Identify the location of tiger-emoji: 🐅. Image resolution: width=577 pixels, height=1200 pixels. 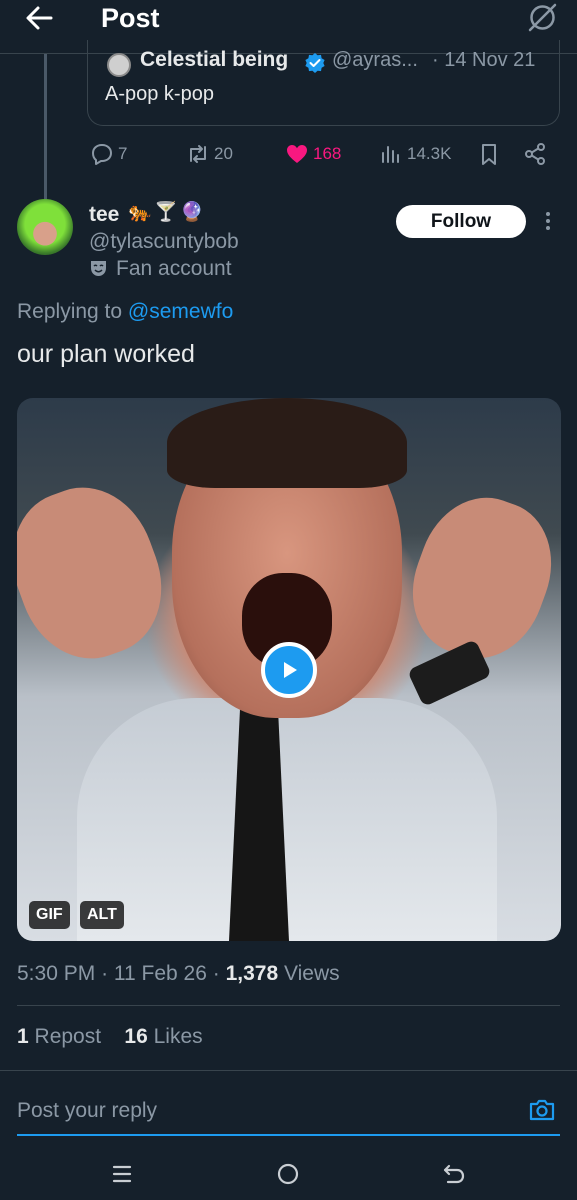
(140, 212).